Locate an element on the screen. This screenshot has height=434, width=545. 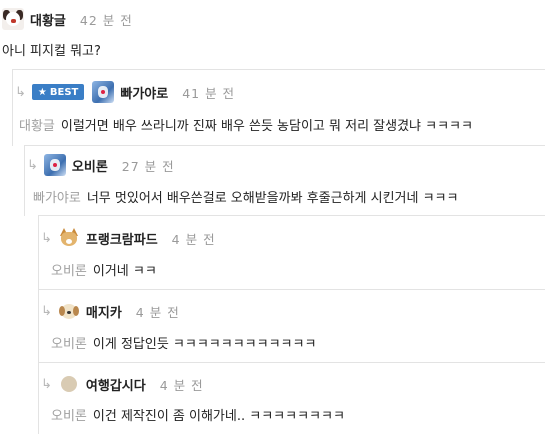
comment-text: 빠가야로 너무 멋있어서 배우쓴걸로 오해받을까봐 후줄근하게 시킨거네 ㅋㅋㅋ is located at coordinates (245, 196).